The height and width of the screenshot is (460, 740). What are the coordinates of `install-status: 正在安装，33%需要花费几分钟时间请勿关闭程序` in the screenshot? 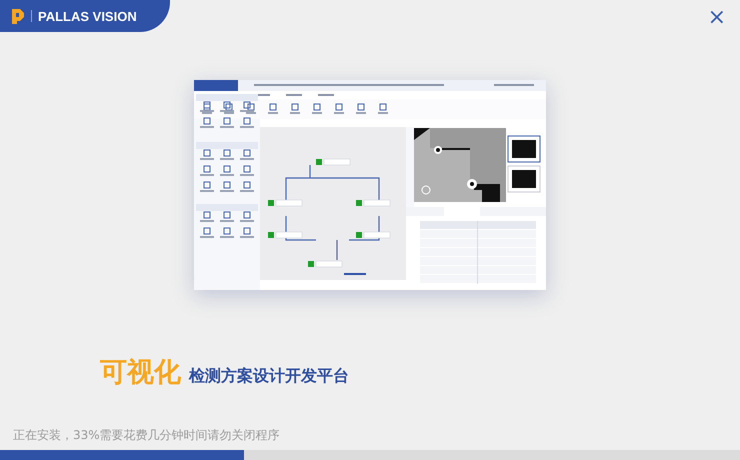 It's located at (147, 435).